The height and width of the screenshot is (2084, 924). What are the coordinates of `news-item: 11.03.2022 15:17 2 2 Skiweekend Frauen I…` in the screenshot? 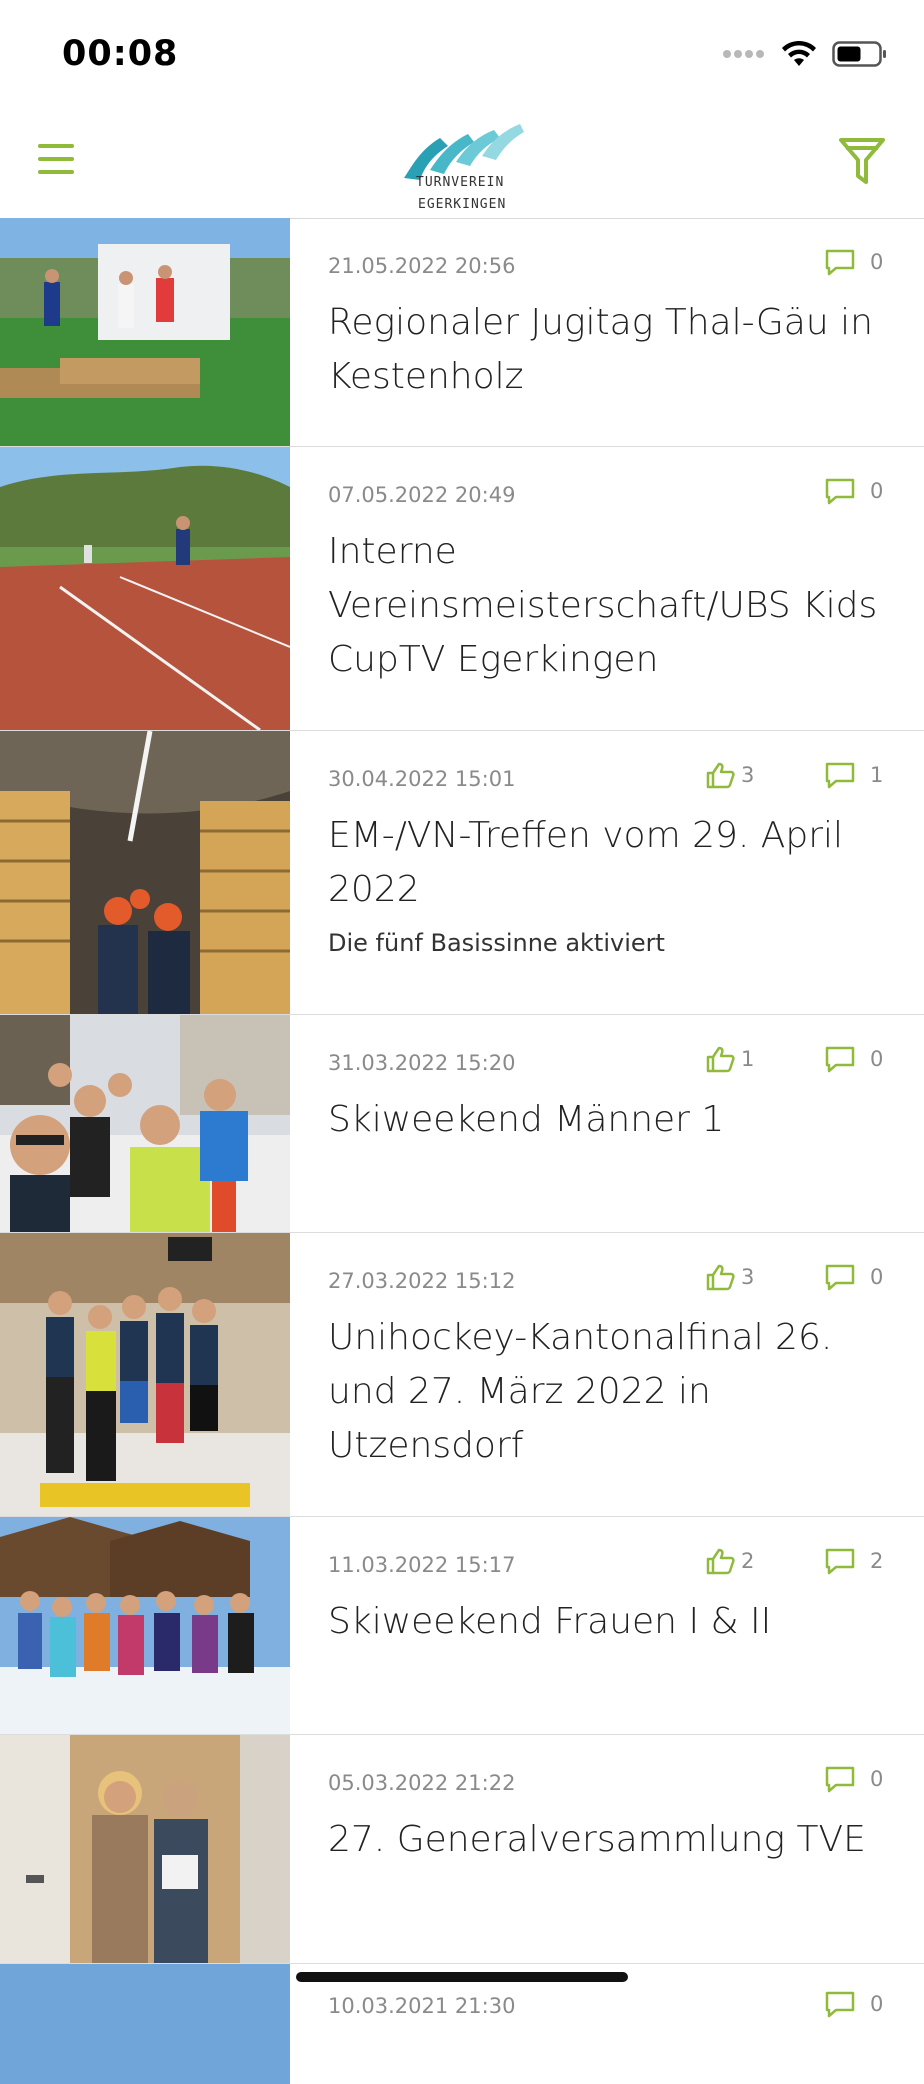 It's located at (462, 1626).